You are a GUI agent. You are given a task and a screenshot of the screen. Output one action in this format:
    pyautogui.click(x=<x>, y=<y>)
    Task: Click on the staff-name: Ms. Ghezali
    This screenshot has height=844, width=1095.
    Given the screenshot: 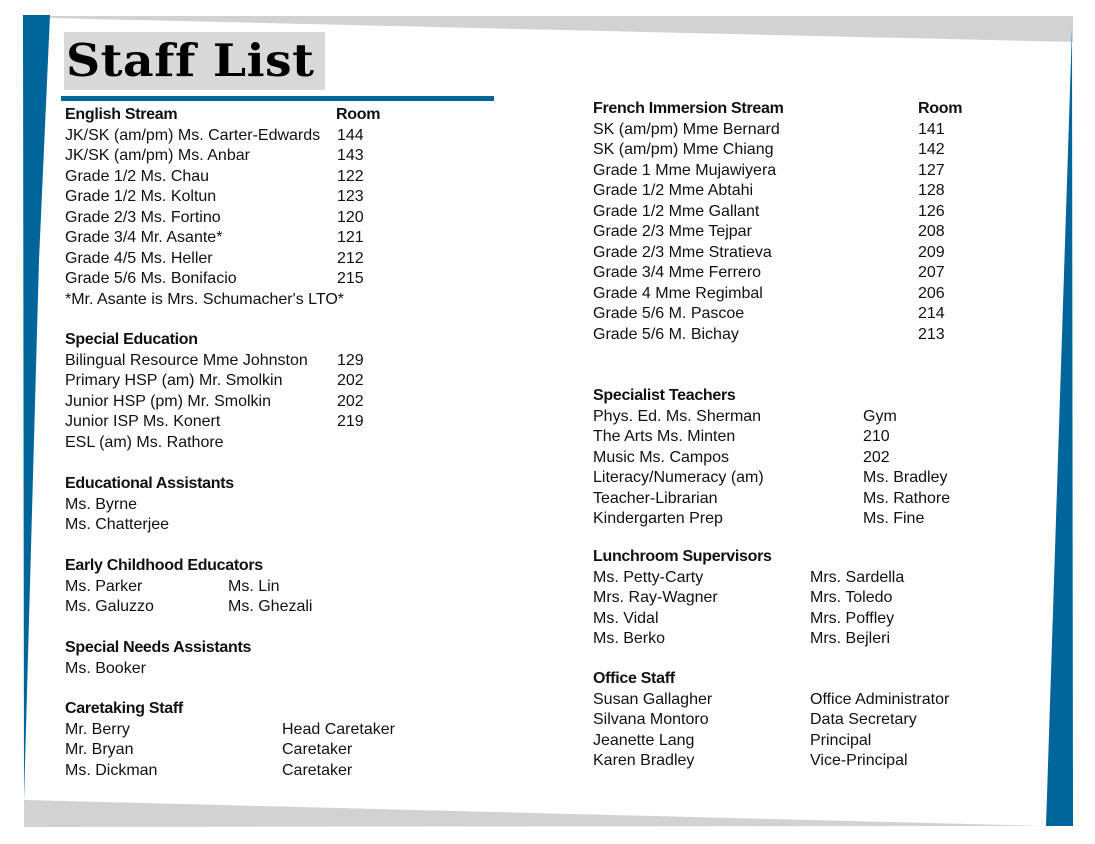 What is the action you would take?
    pyautogui.click(x=270, y=606)
    